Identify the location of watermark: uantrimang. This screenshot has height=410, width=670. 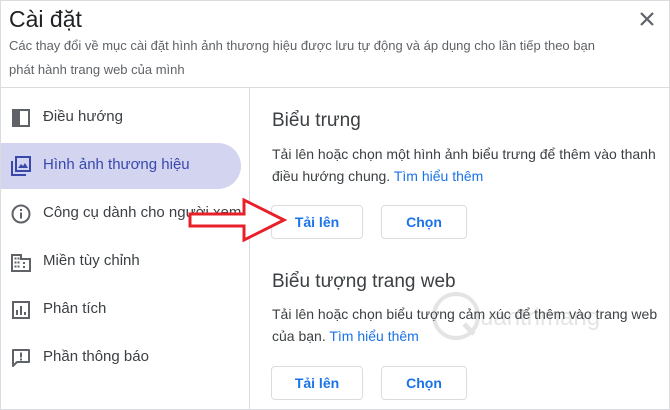
(540, 316).